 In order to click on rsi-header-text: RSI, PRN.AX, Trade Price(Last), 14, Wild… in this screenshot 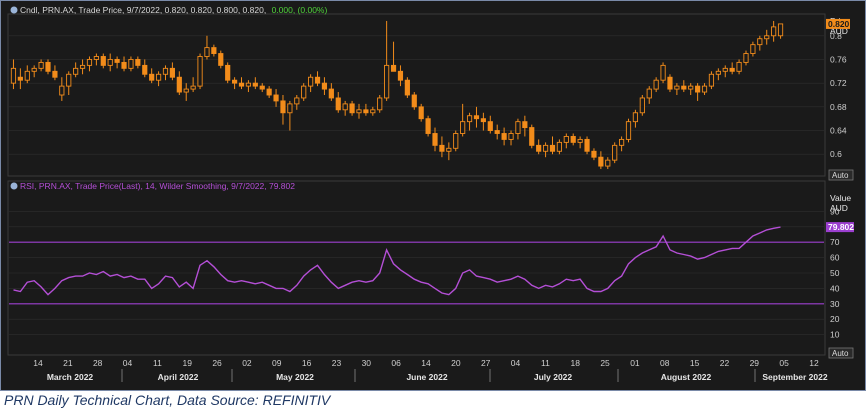, I will do `click(157, 186)`.